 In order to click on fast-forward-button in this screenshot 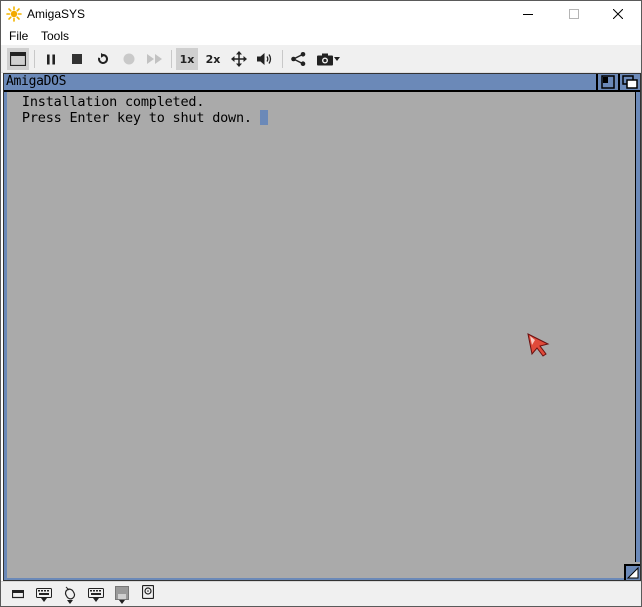, I will do `click(155, 59)`.